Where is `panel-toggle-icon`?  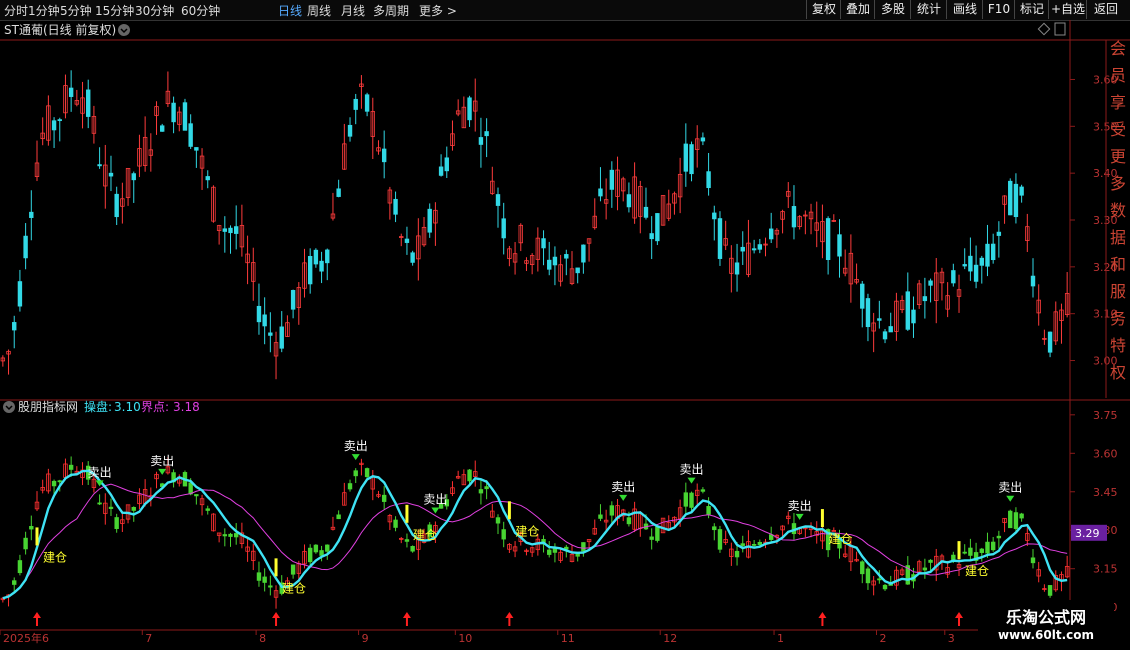
panel-toggle-icon is located at coordinates (1060, 29).